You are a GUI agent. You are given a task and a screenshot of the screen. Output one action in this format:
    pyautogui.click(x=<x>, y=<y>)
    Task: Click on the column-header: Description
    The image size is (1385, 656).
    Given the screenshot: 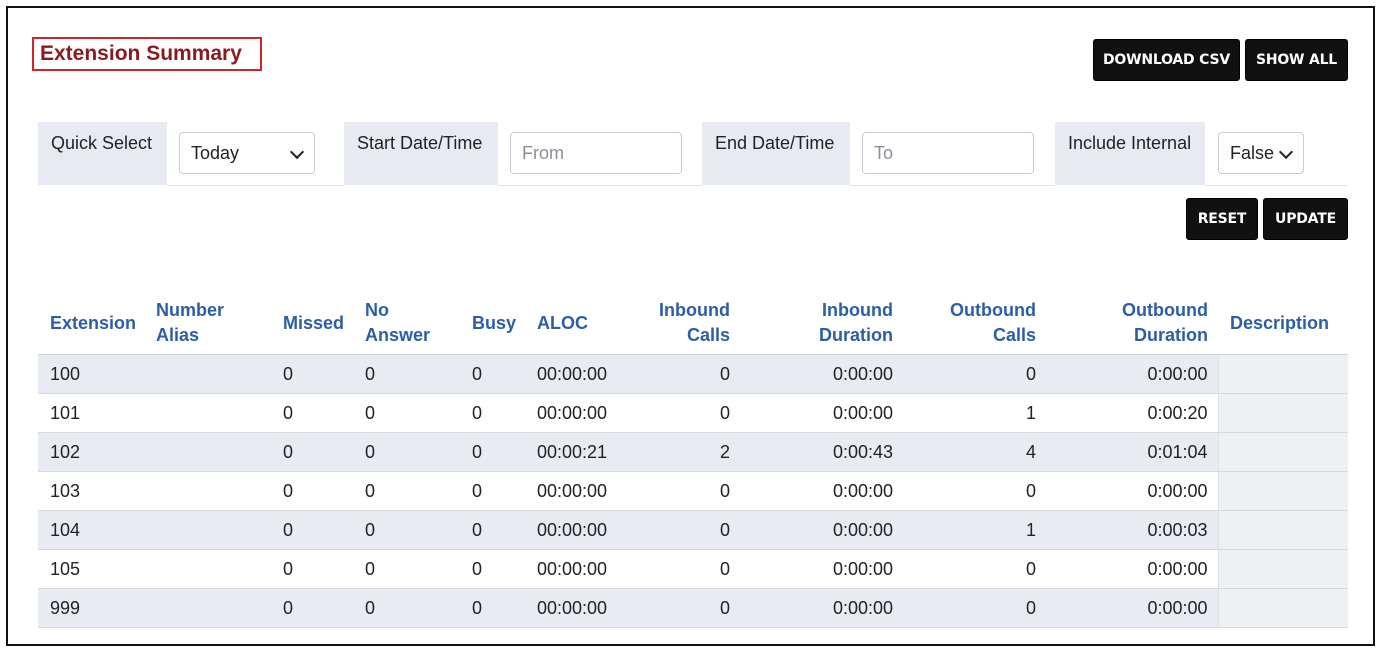 What is the action you would take?
    pyautogui.click(x=1283, y=323)
    